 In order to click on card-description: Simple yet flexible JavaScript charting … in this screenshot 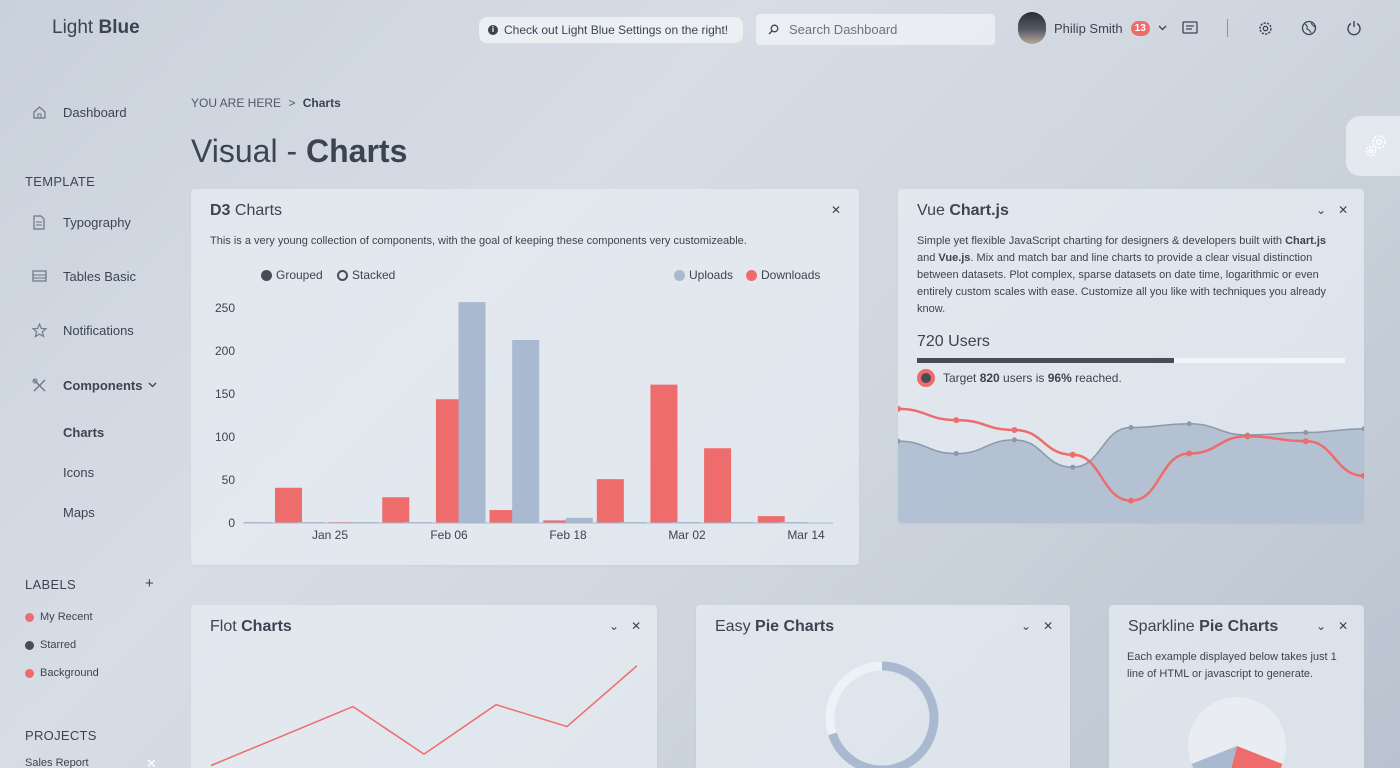, I will do `click(1132, 275)`.